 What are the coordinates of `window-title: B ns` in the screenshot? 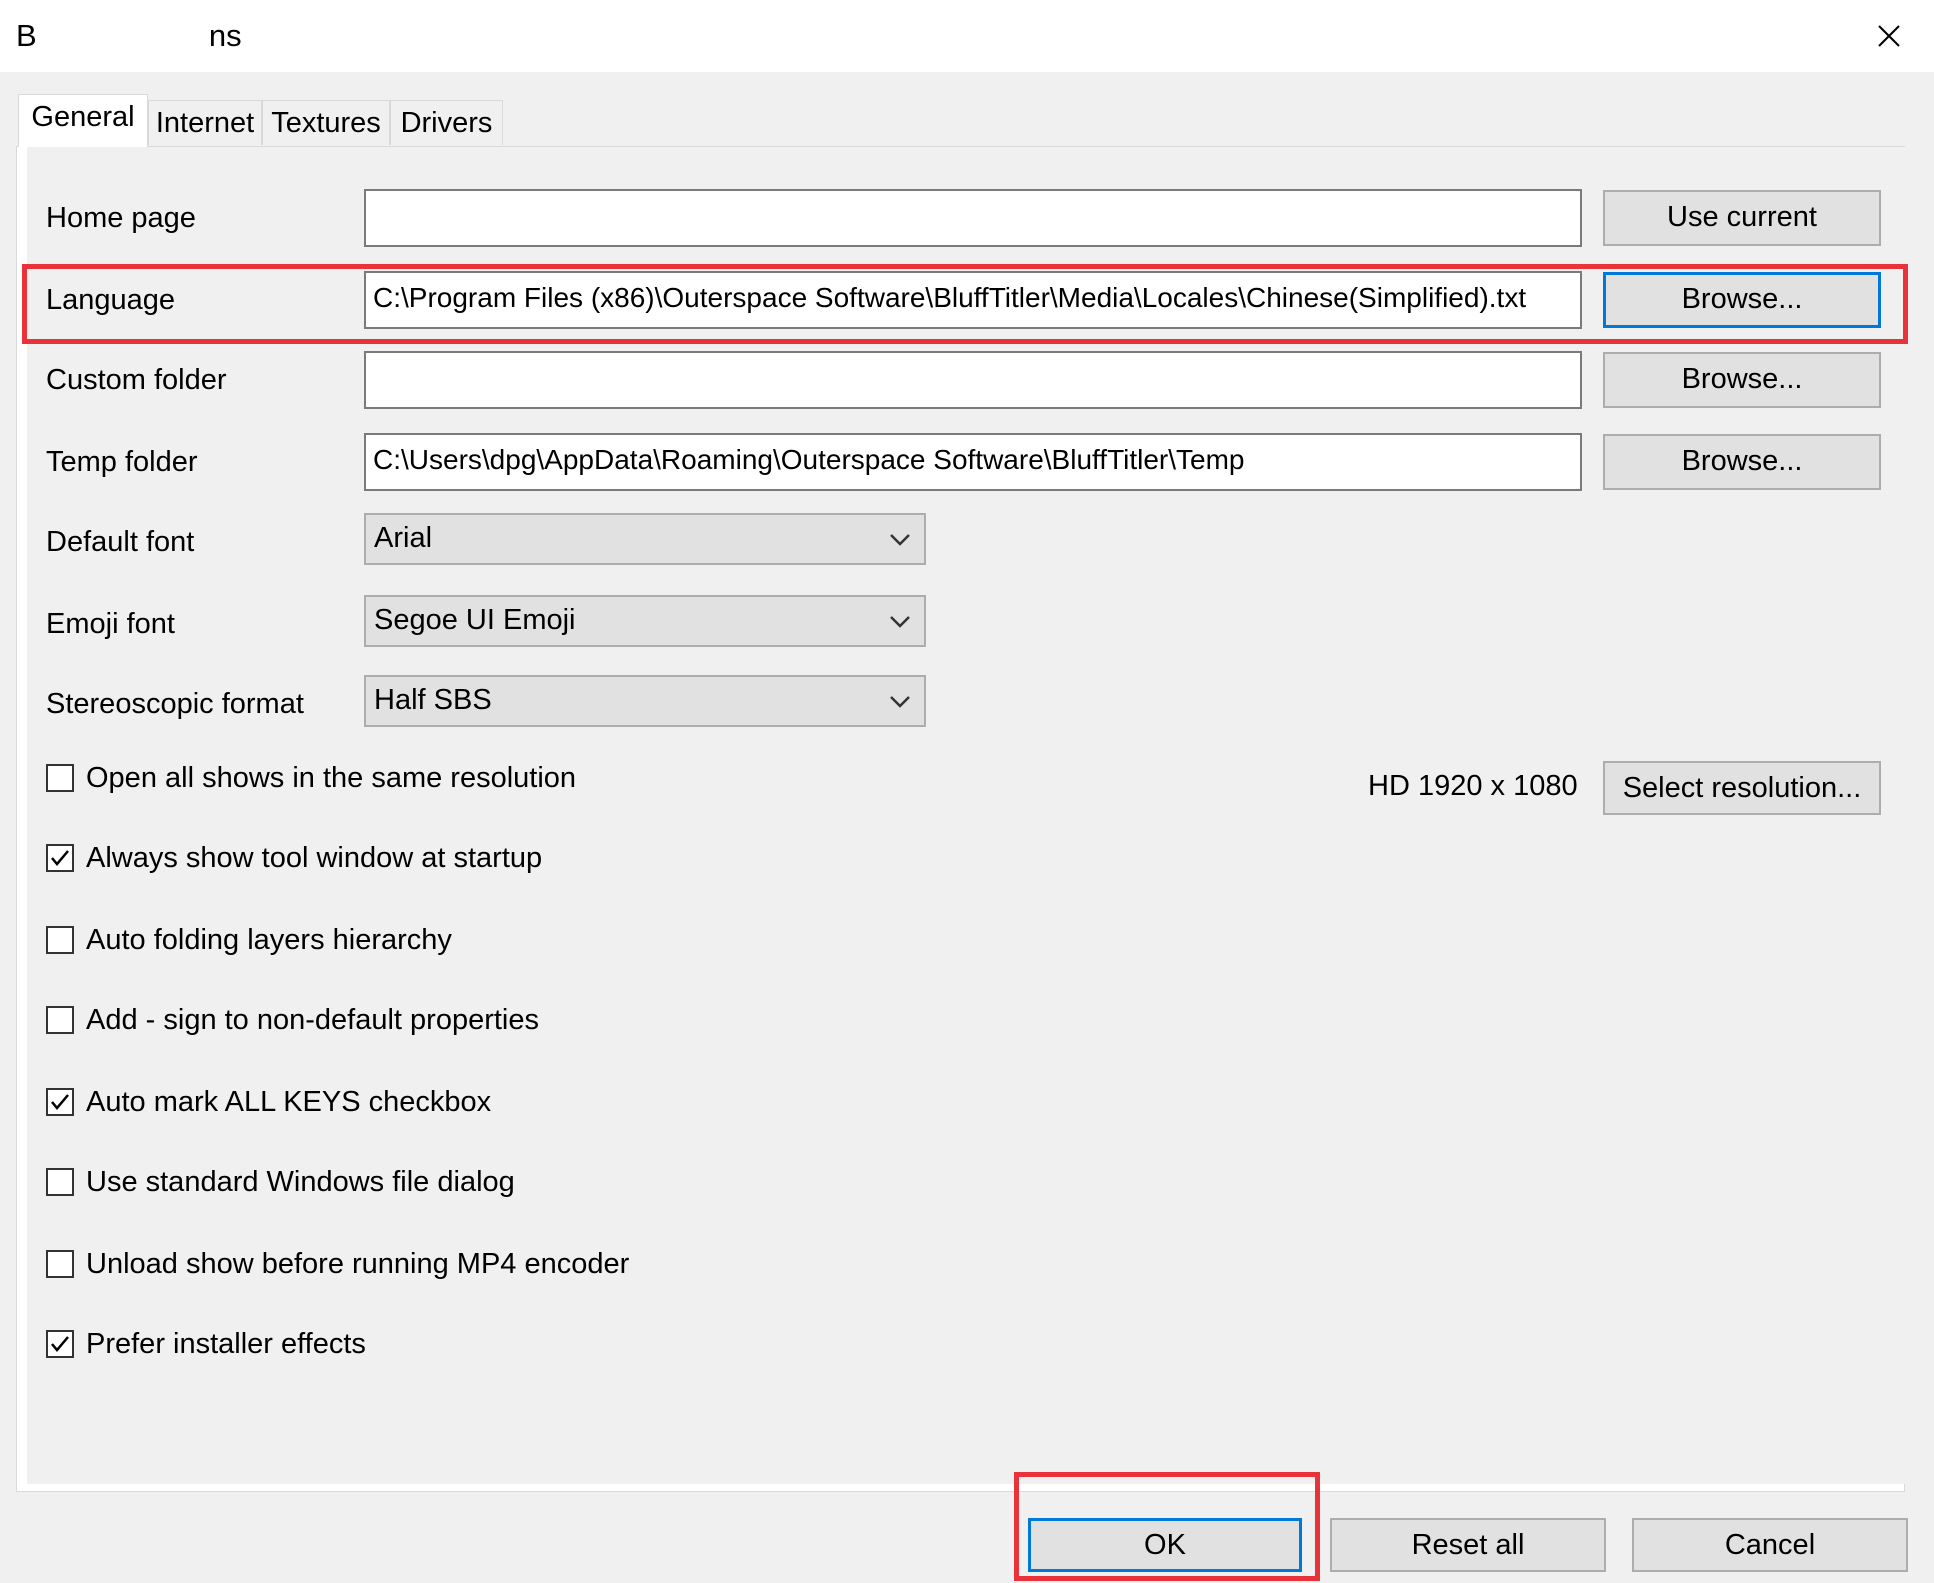 It's located at (129, 35).